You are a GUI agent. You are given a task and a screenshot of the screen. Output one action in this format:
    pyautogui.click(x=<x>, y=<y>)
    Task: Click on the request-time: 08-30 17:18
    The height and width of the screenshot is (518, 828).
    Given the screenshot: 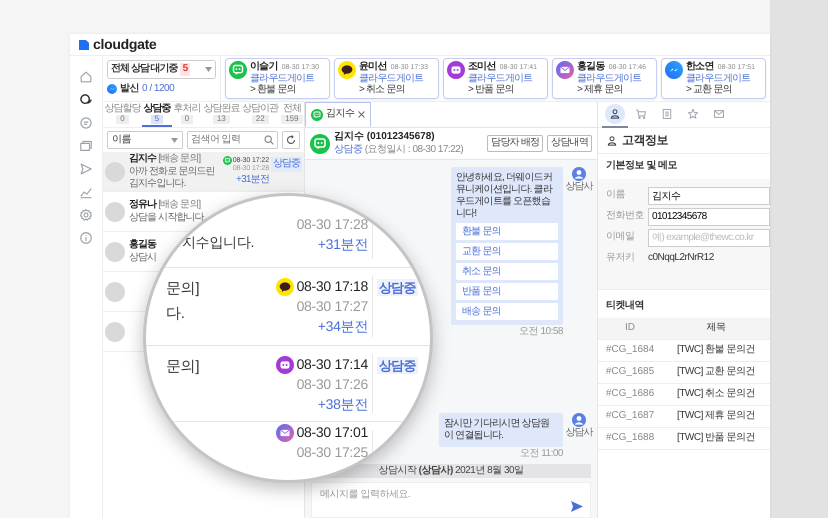 What is the action you would take?
    pyautogui.click(x=332, y=287)
    